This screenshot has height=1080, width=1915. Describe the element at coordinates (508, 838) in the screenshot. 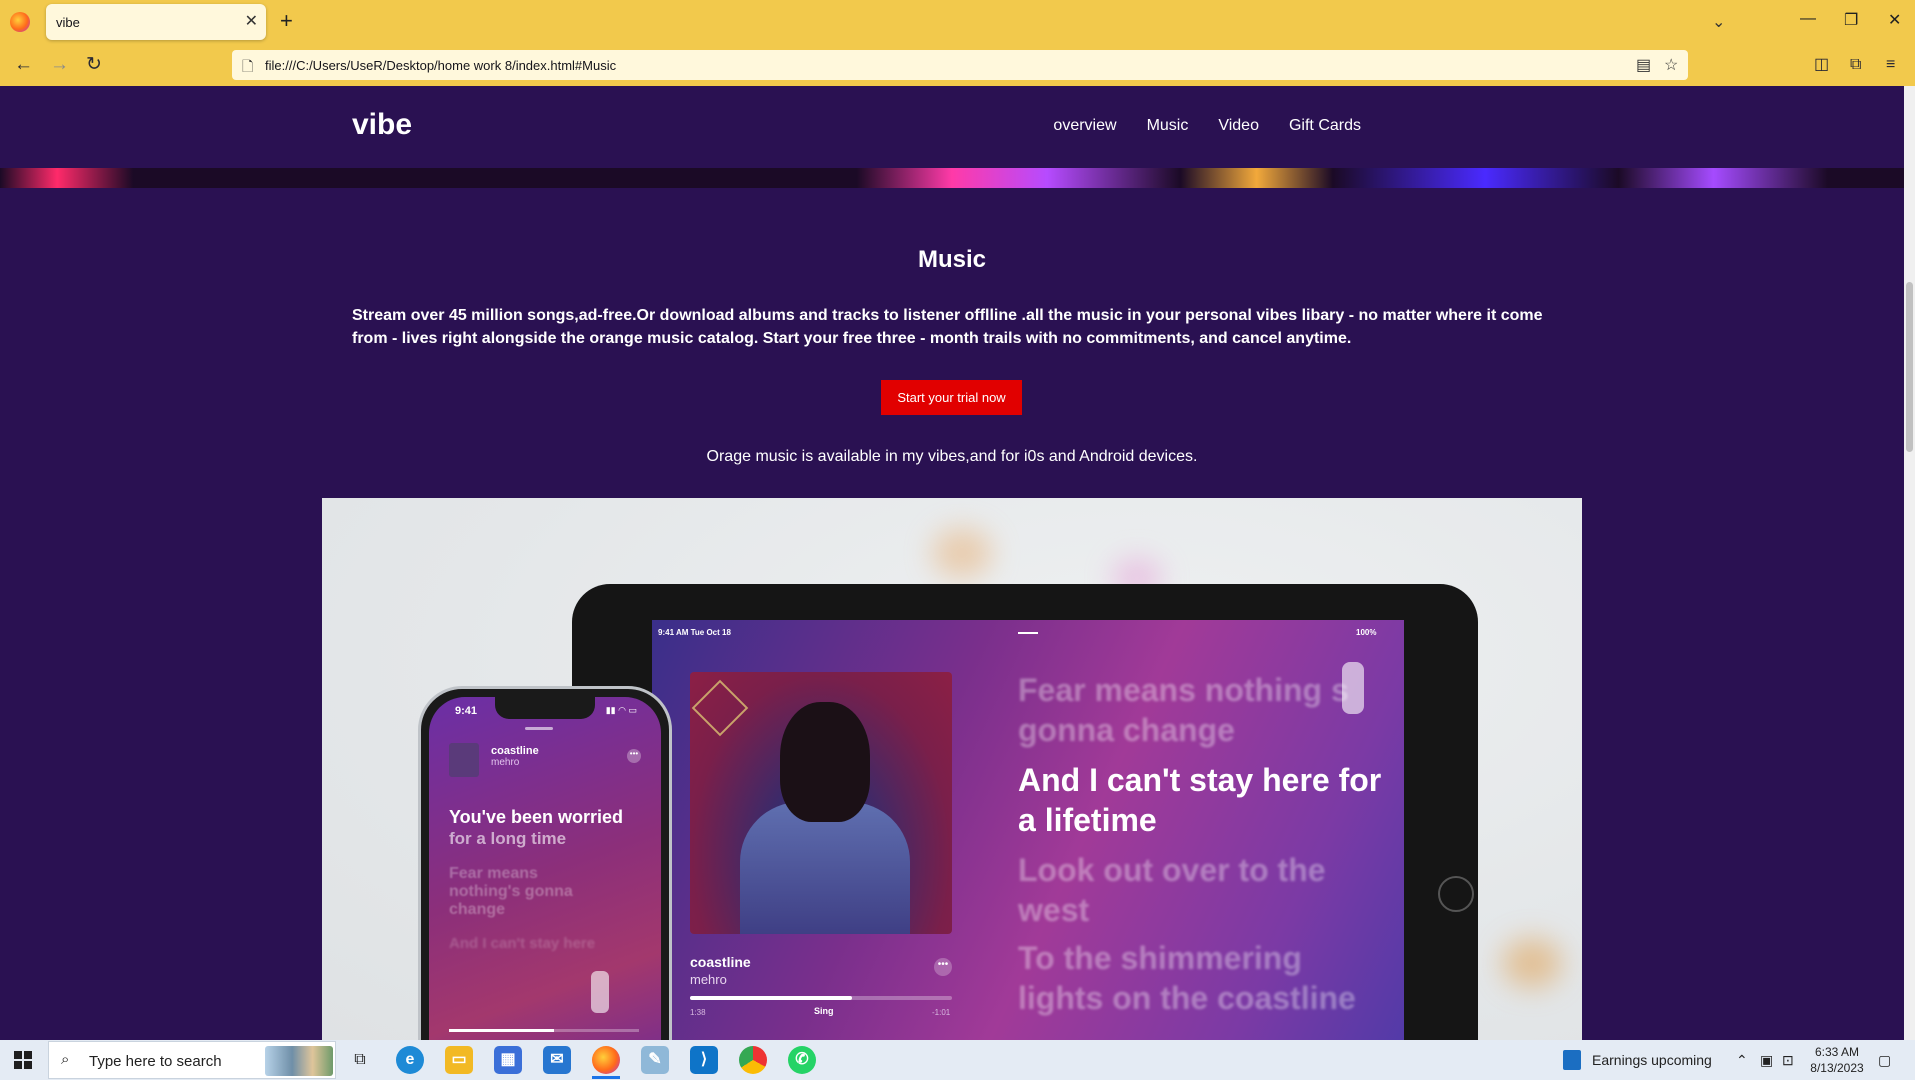

I see `phone-lyric-line: for a long time` at that location.